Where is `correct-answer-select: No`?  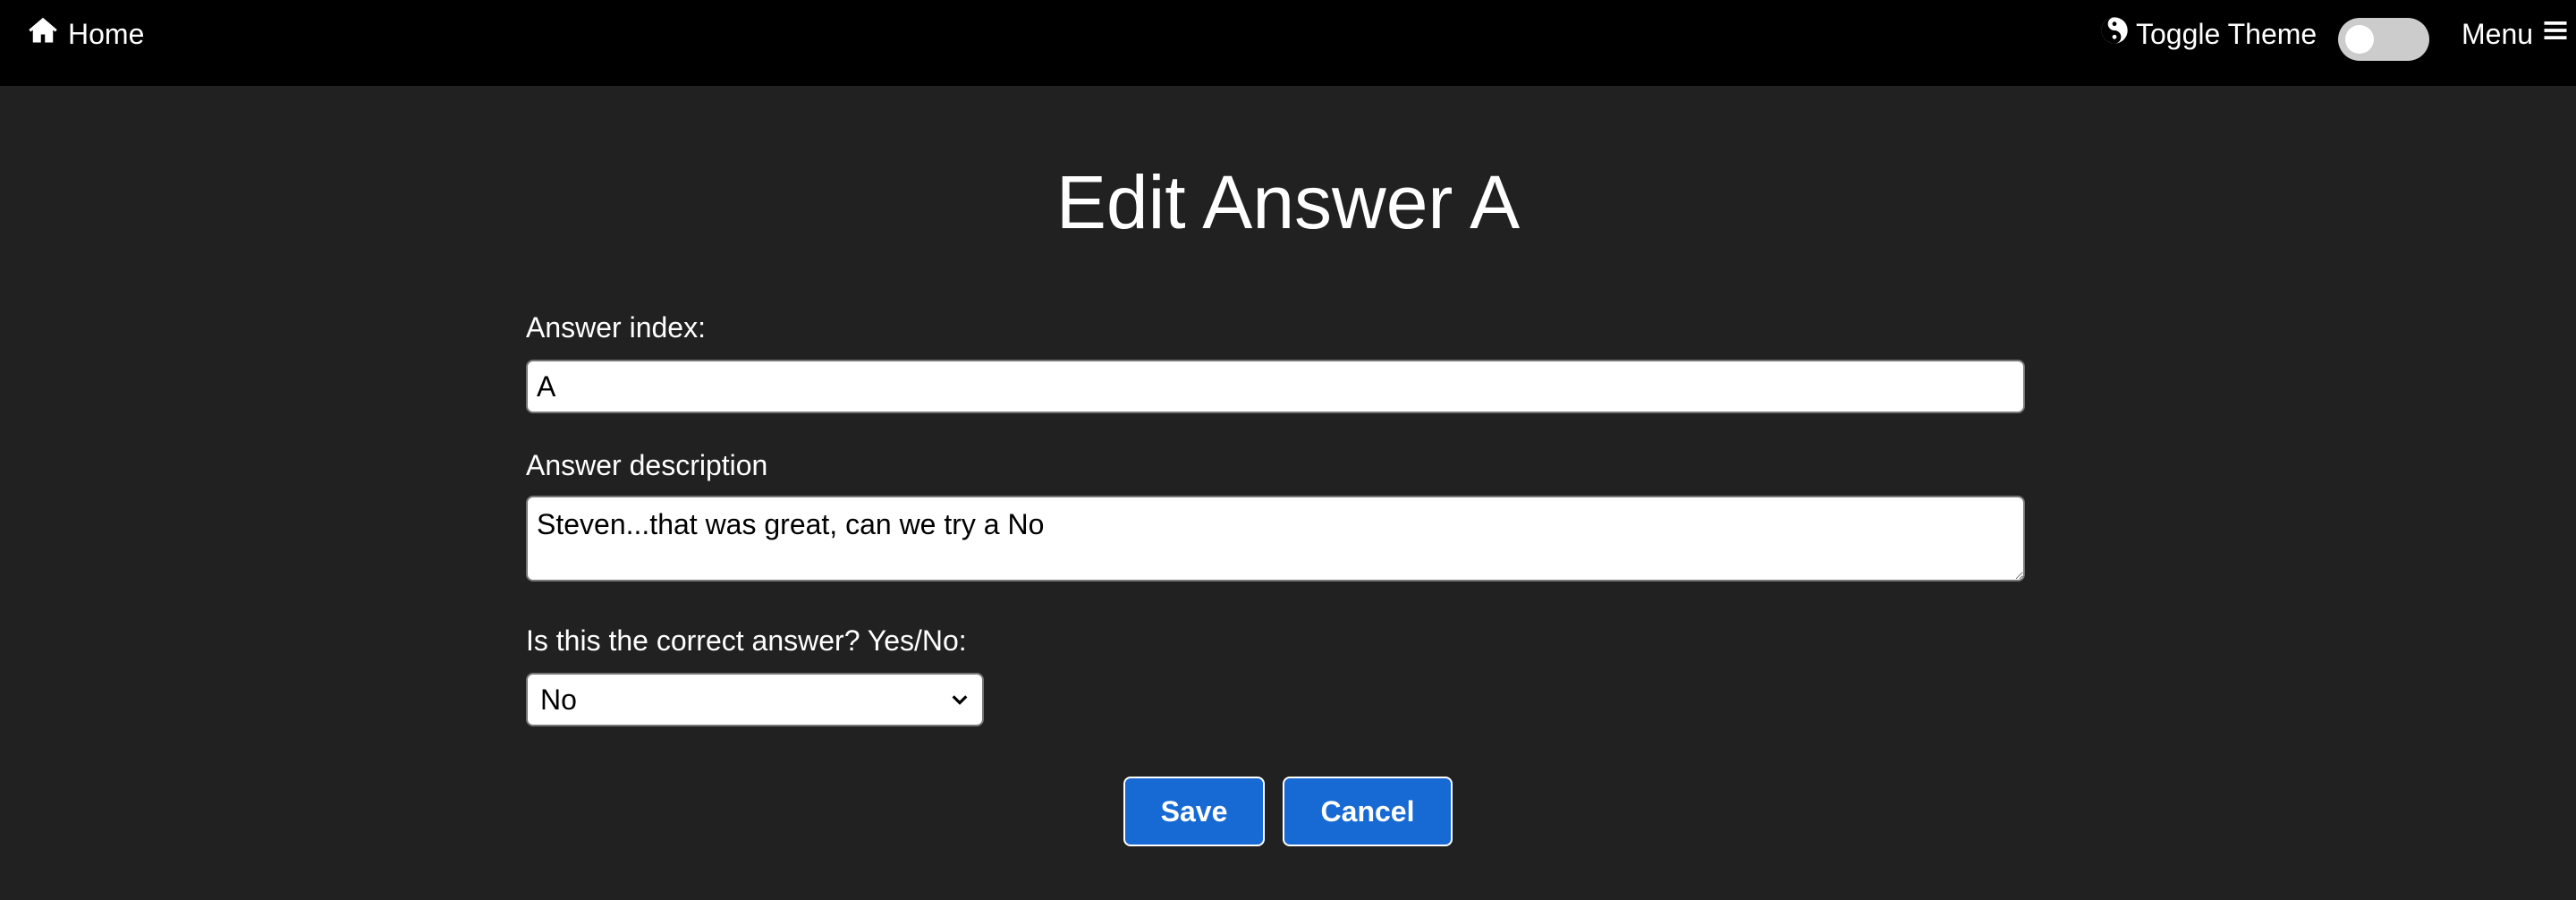 correct-answer-select: No is located at coordinates (755, 699).